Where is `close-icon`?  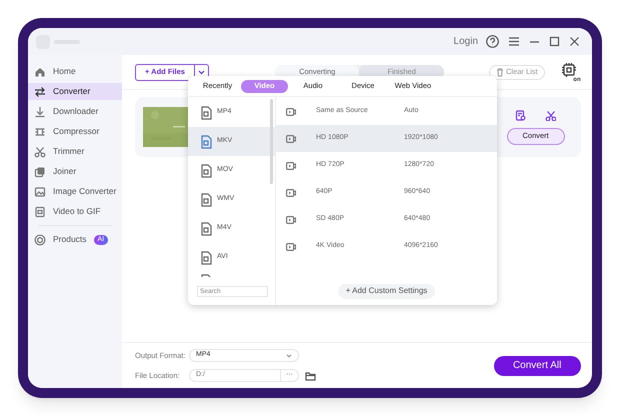 close-icon is located at coordinates (574, 41).